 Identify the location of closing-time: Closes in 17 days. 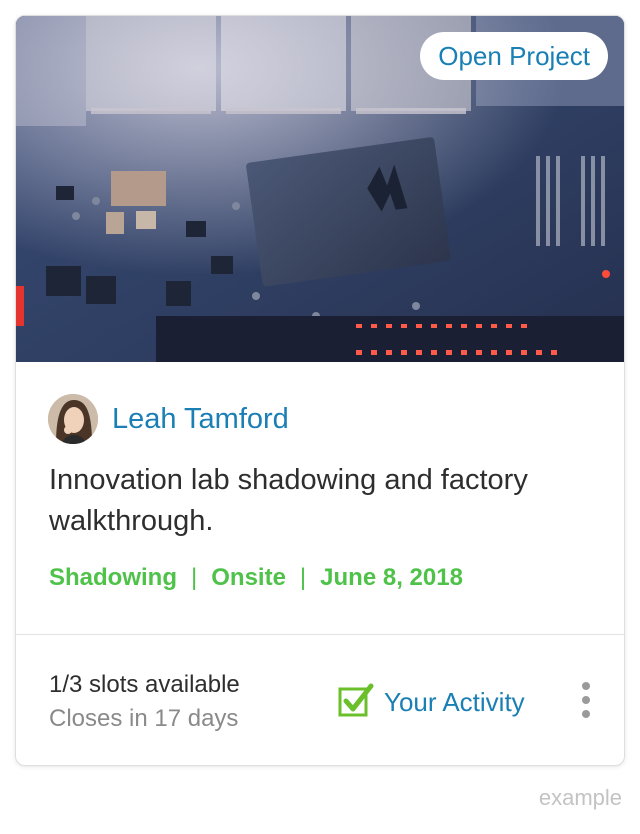
(144, 718).